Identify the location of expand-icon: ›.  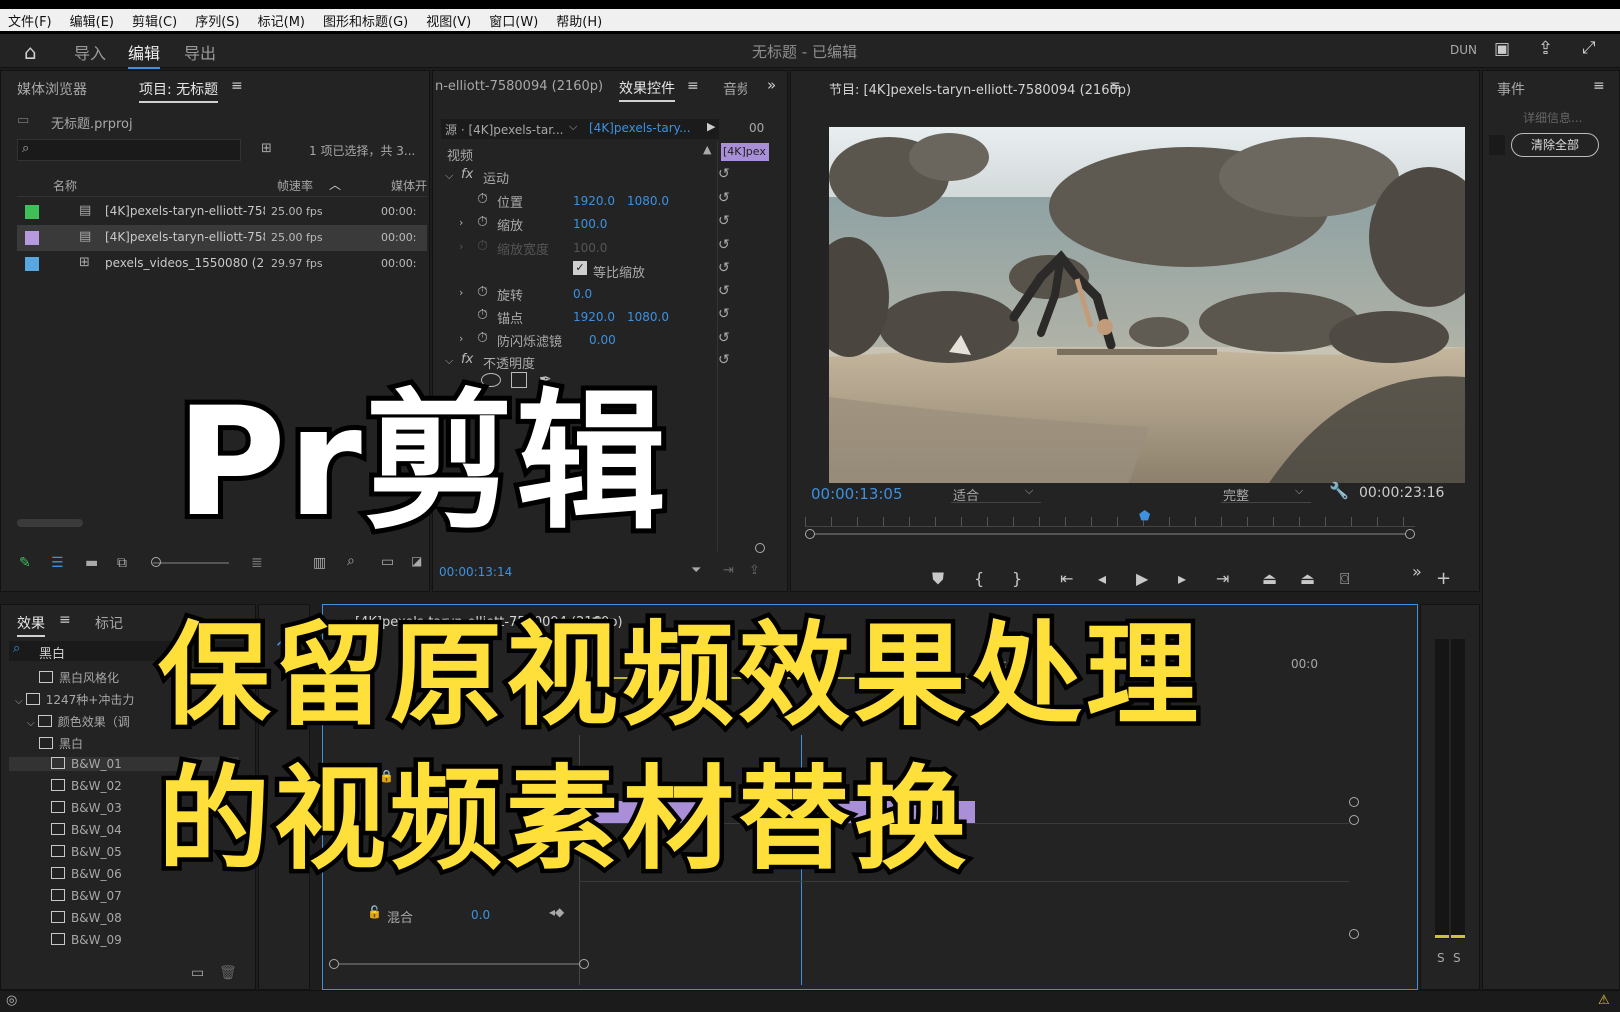
(461, 338).